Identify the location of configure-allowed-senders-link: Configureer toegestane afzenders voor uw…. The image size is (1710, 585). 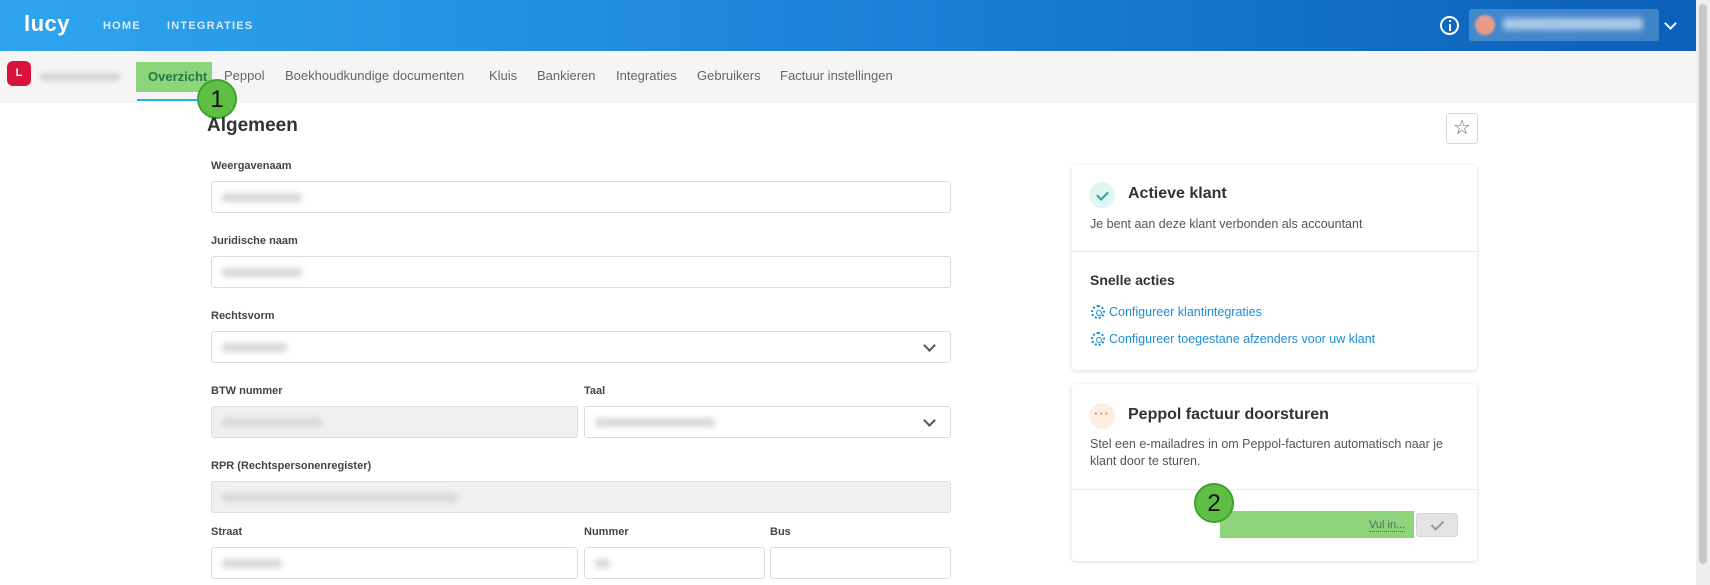
(1242, 339).